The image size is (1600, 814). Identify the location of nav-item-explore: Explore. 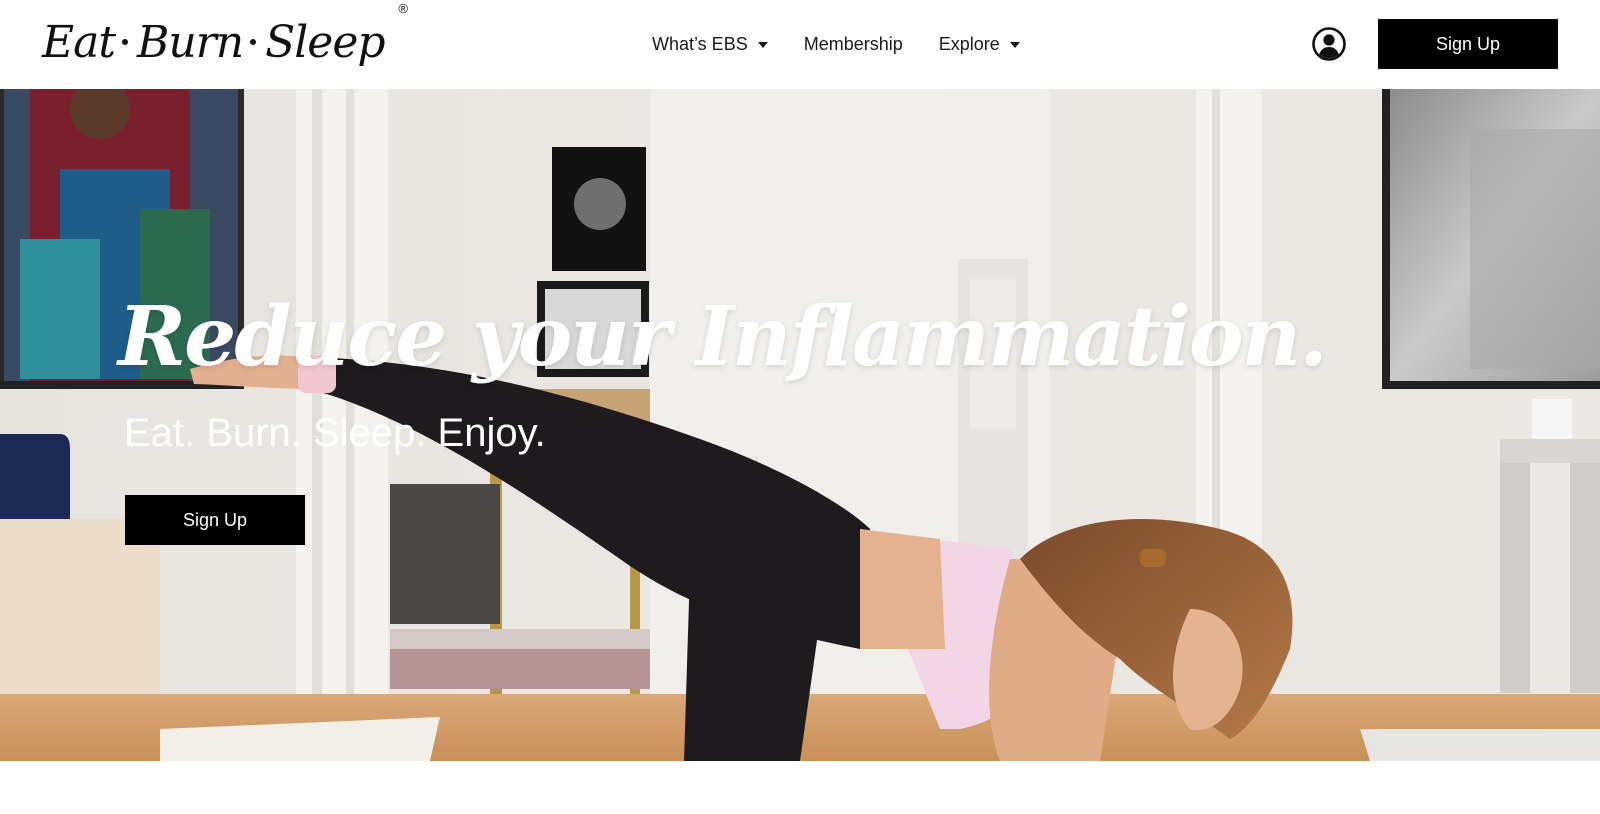
(979, 44).